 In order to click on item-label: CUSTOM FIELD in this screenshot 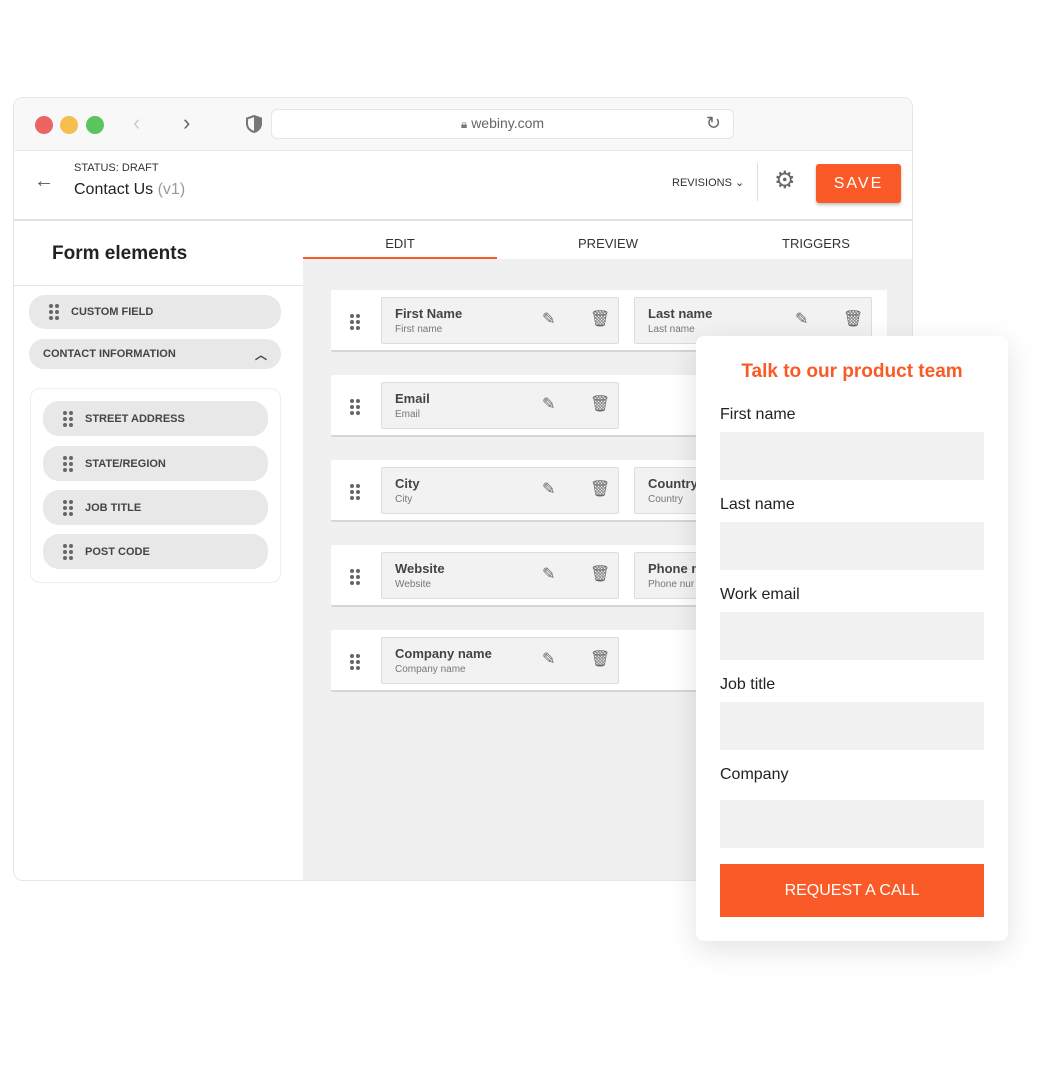, I will do `click(112, 312)`.